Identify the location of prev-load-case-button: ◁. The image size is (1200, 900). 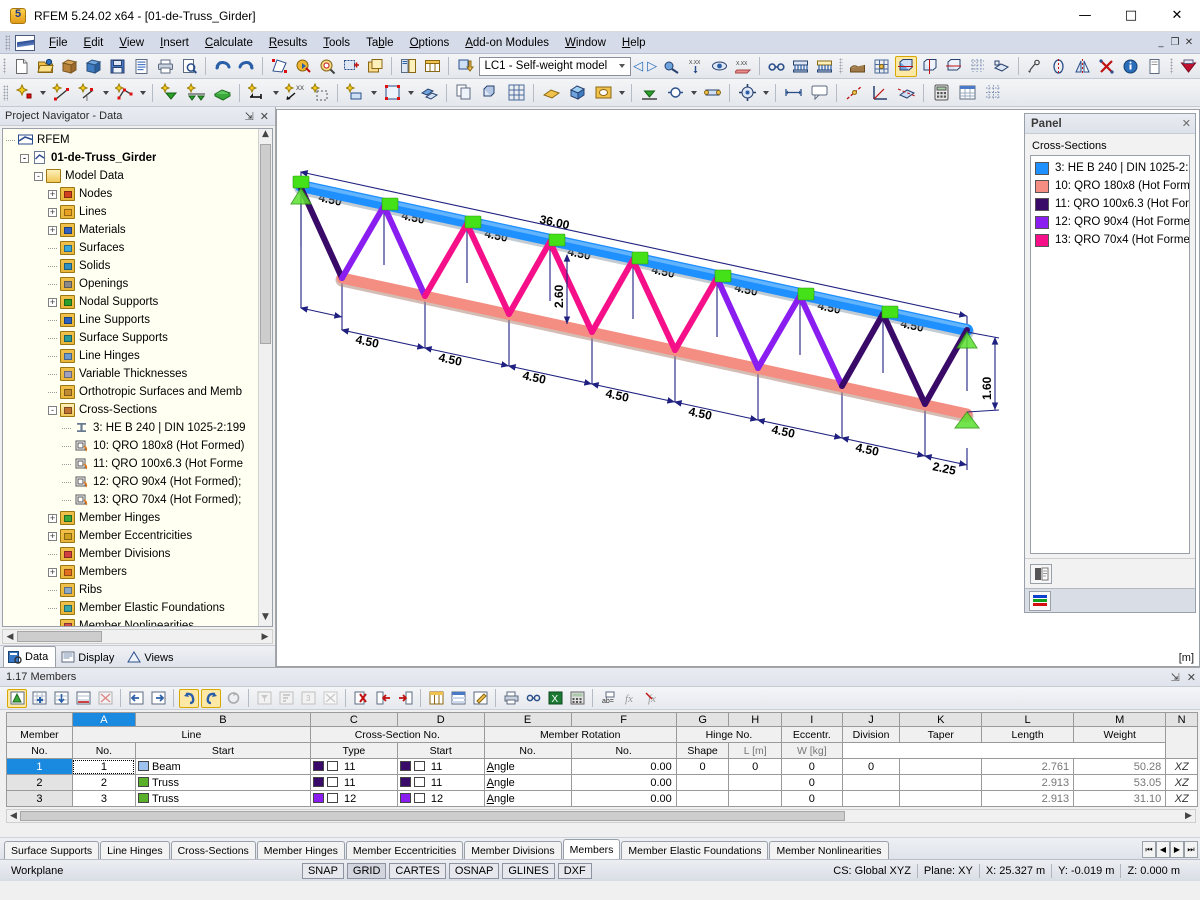
(638, 66).